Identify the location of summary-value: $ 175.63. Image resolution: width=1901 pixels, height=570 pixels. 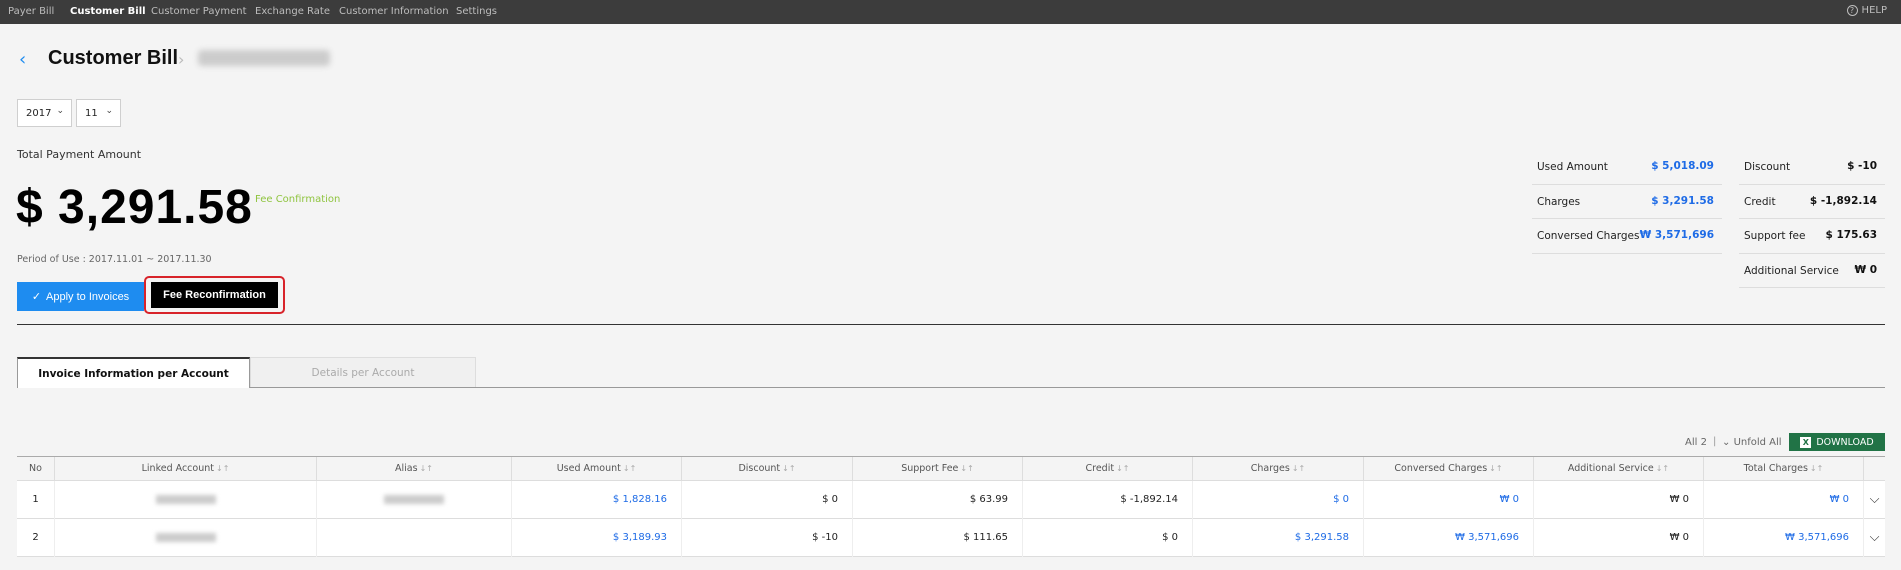
(1851, 235).